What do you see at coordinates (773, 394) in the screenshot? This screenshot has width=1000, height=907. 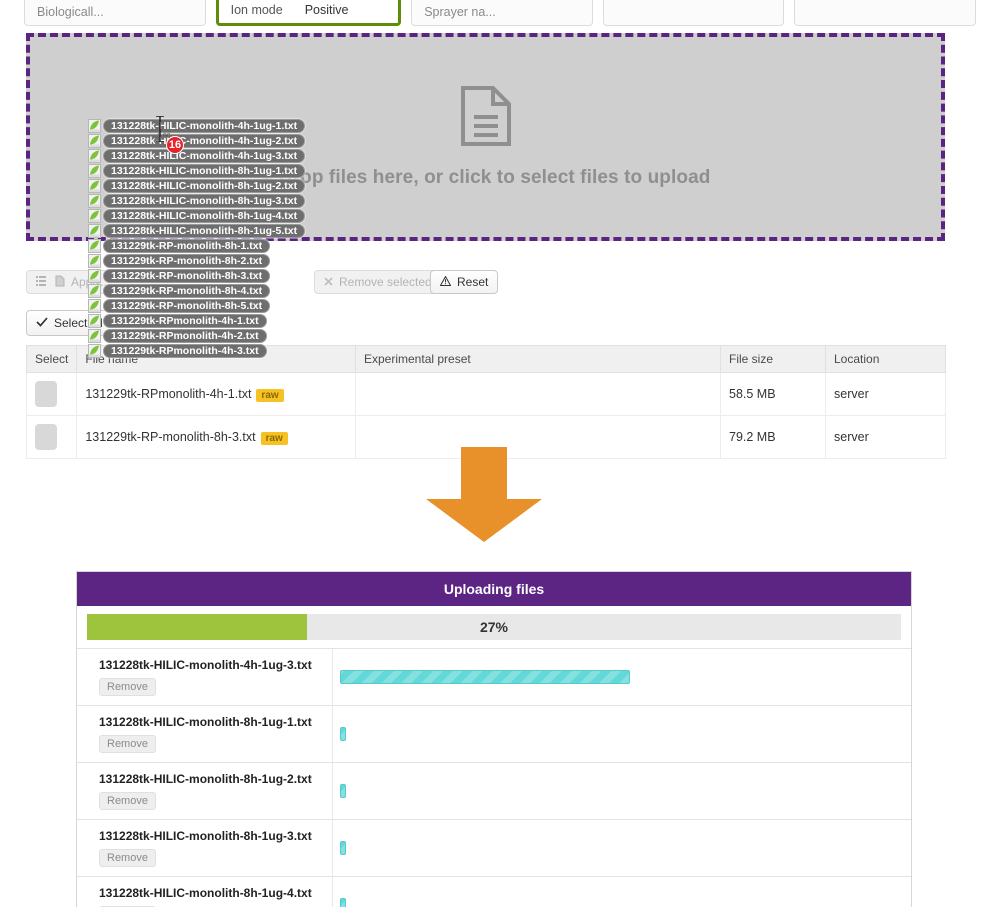 I see `row-filesize-cell: 58.5 MB` at bounding box center [773, 394].